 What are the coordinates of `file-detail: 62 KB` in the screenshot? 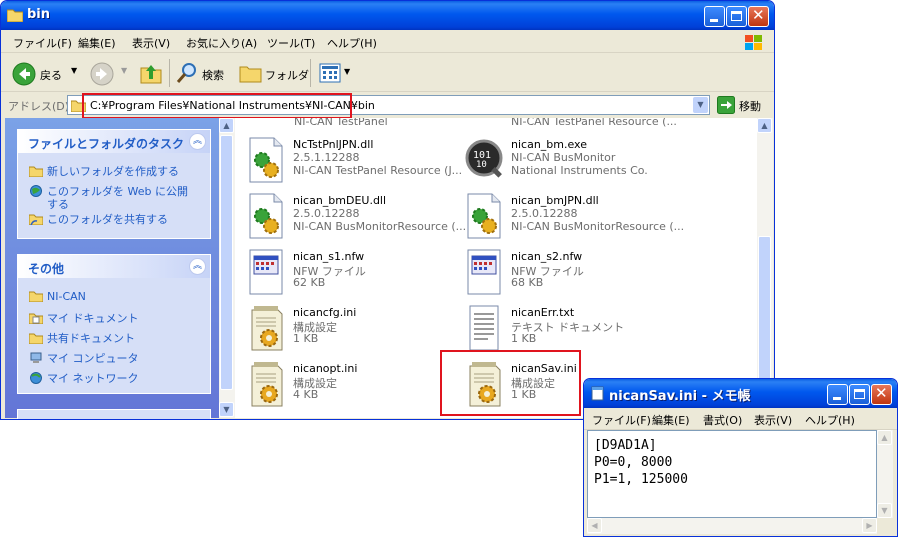 It's located at (309, 282).